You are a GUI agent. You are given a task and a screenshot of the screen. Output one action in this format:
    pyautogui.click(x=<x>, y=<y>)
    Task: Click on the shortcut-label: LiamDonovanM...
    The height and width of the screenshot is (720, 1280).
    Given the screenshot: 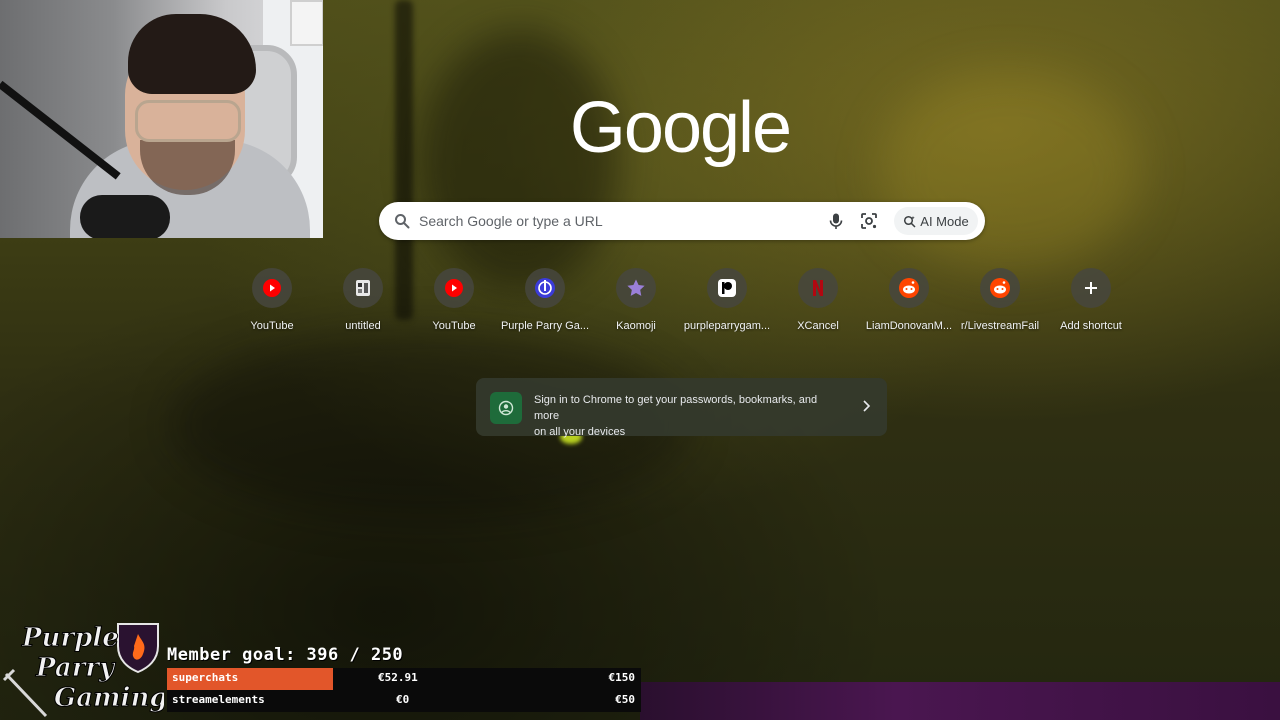 What is the action you would take?
    pyautogui.click(x=909, y=326)
    